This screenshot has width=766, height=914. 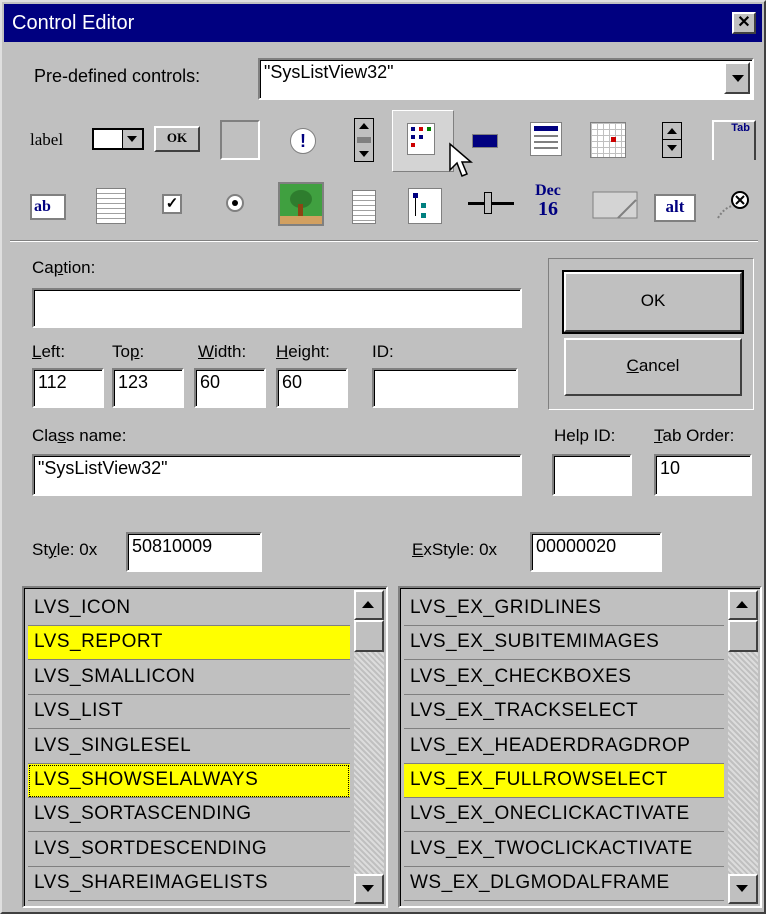 I want to click on list-item: LVS_REPORT, so click(x=189, y=643).